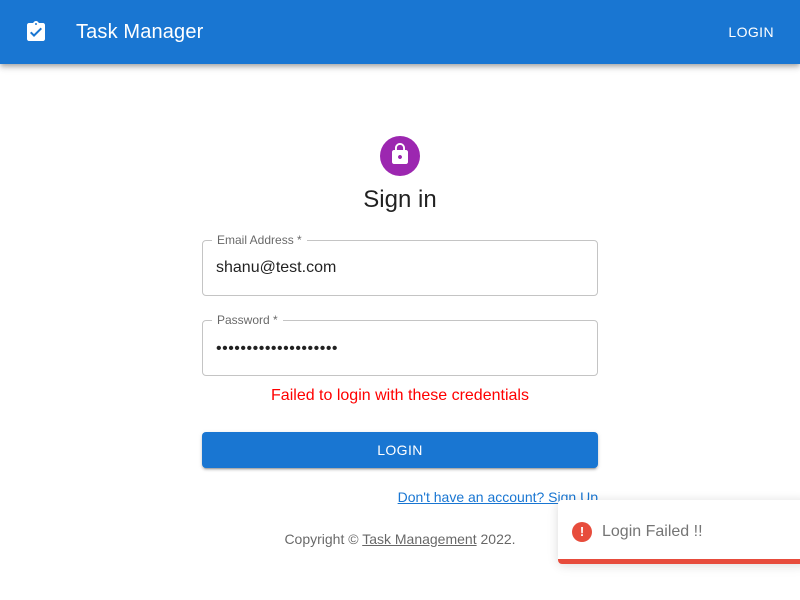  What do you see at coordinates (496, 539) in the screenshot?
I see `copyright-suffix: 2022.` at bounding box center [496, 539].